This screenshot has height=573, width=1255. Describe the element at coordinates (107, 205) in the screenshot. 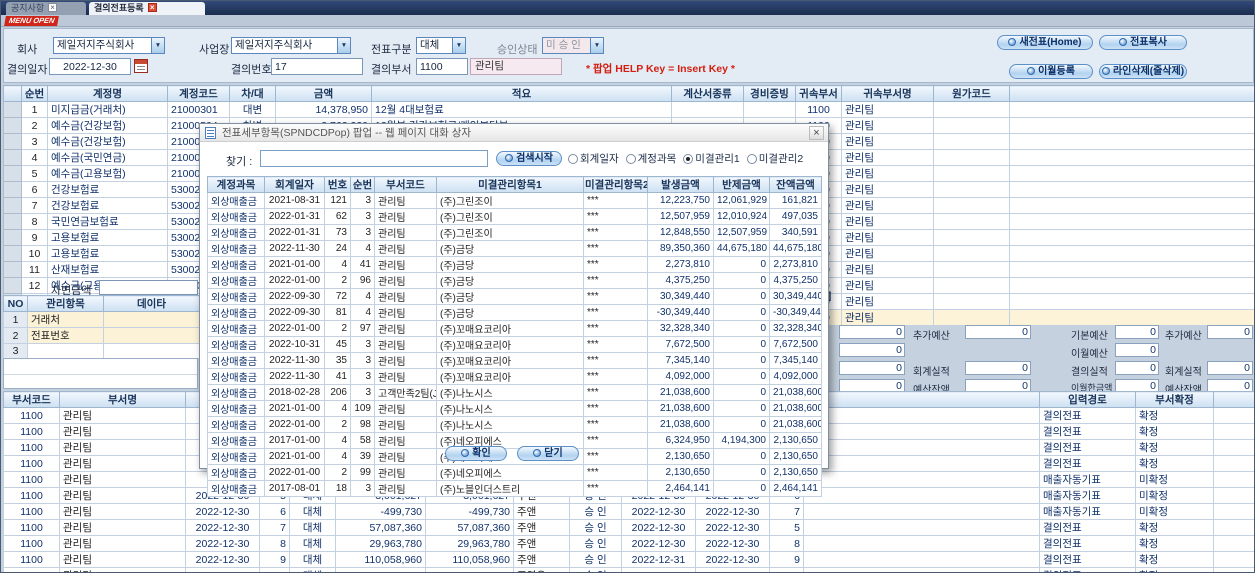

I see `cell: 건강보험료` at that location.